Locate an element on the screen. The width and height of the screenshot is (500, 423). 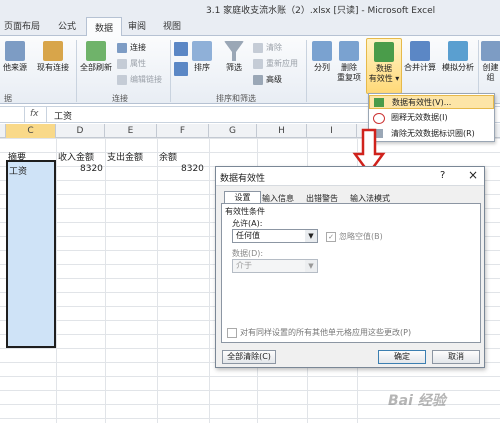
cell-c1: 摘要 is located at coordinates (17, 156).